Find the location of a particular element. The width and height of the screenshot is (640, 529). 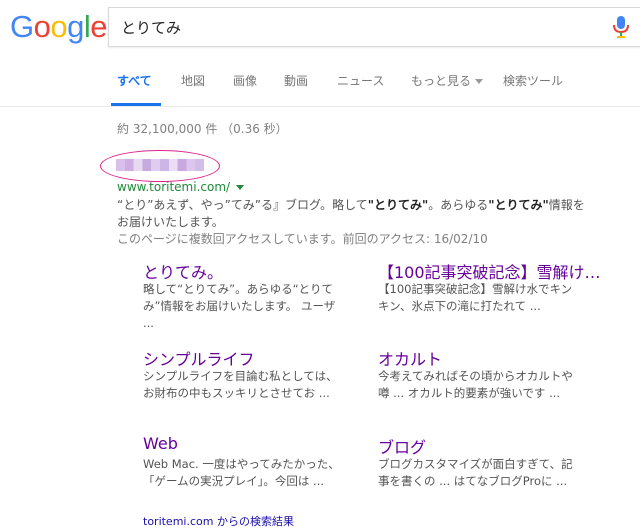

result-url: www.toritemi.com/ is located at coordinates (181, 187).